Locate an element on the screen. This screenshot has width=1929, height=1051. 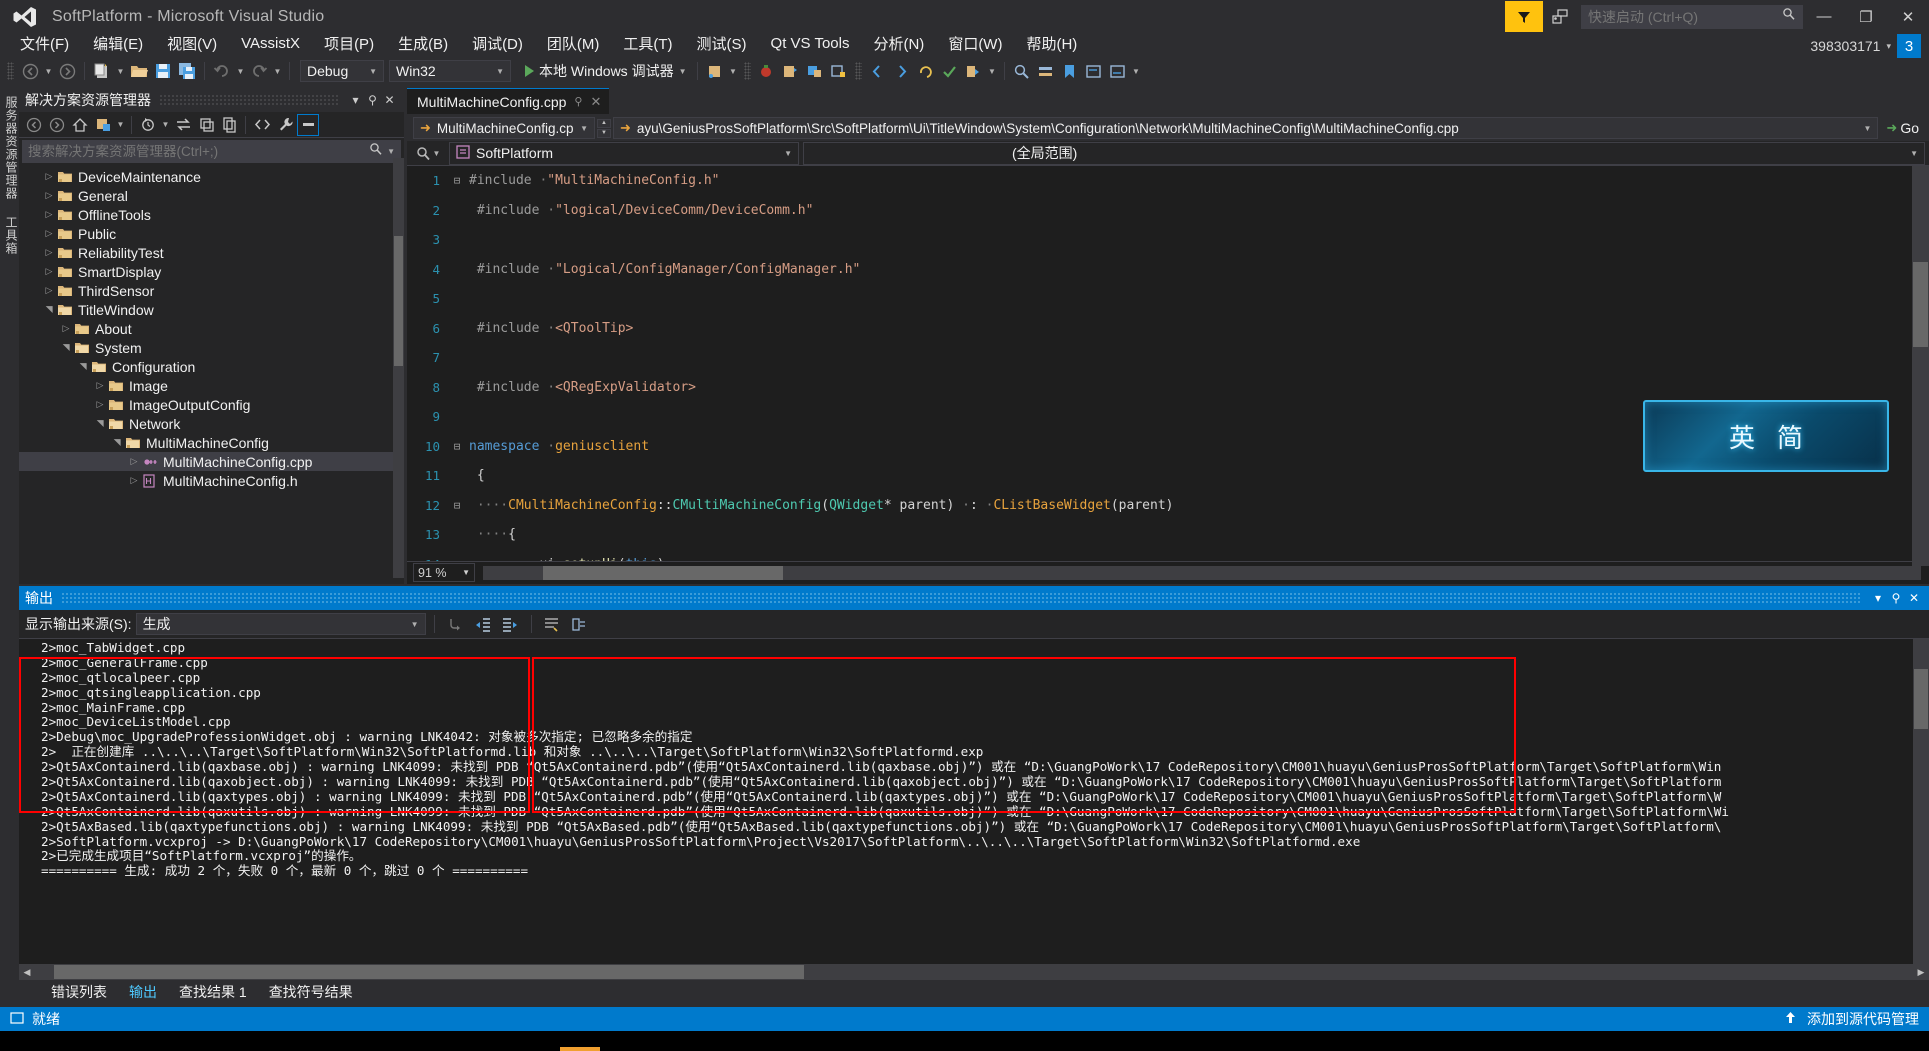
solution-view-caret: ▼ is located at coordinates (120, 125).